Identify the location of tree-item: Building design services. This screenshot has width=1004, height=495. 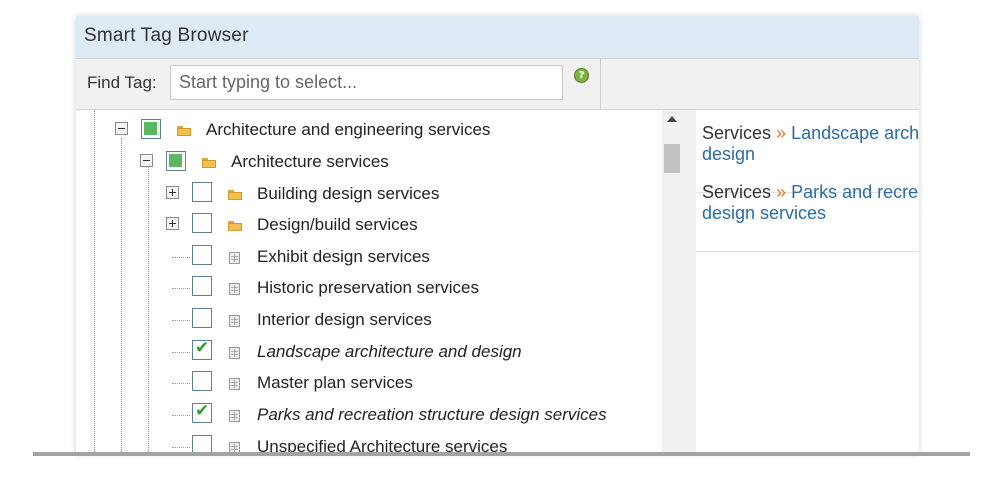
(369, 194).